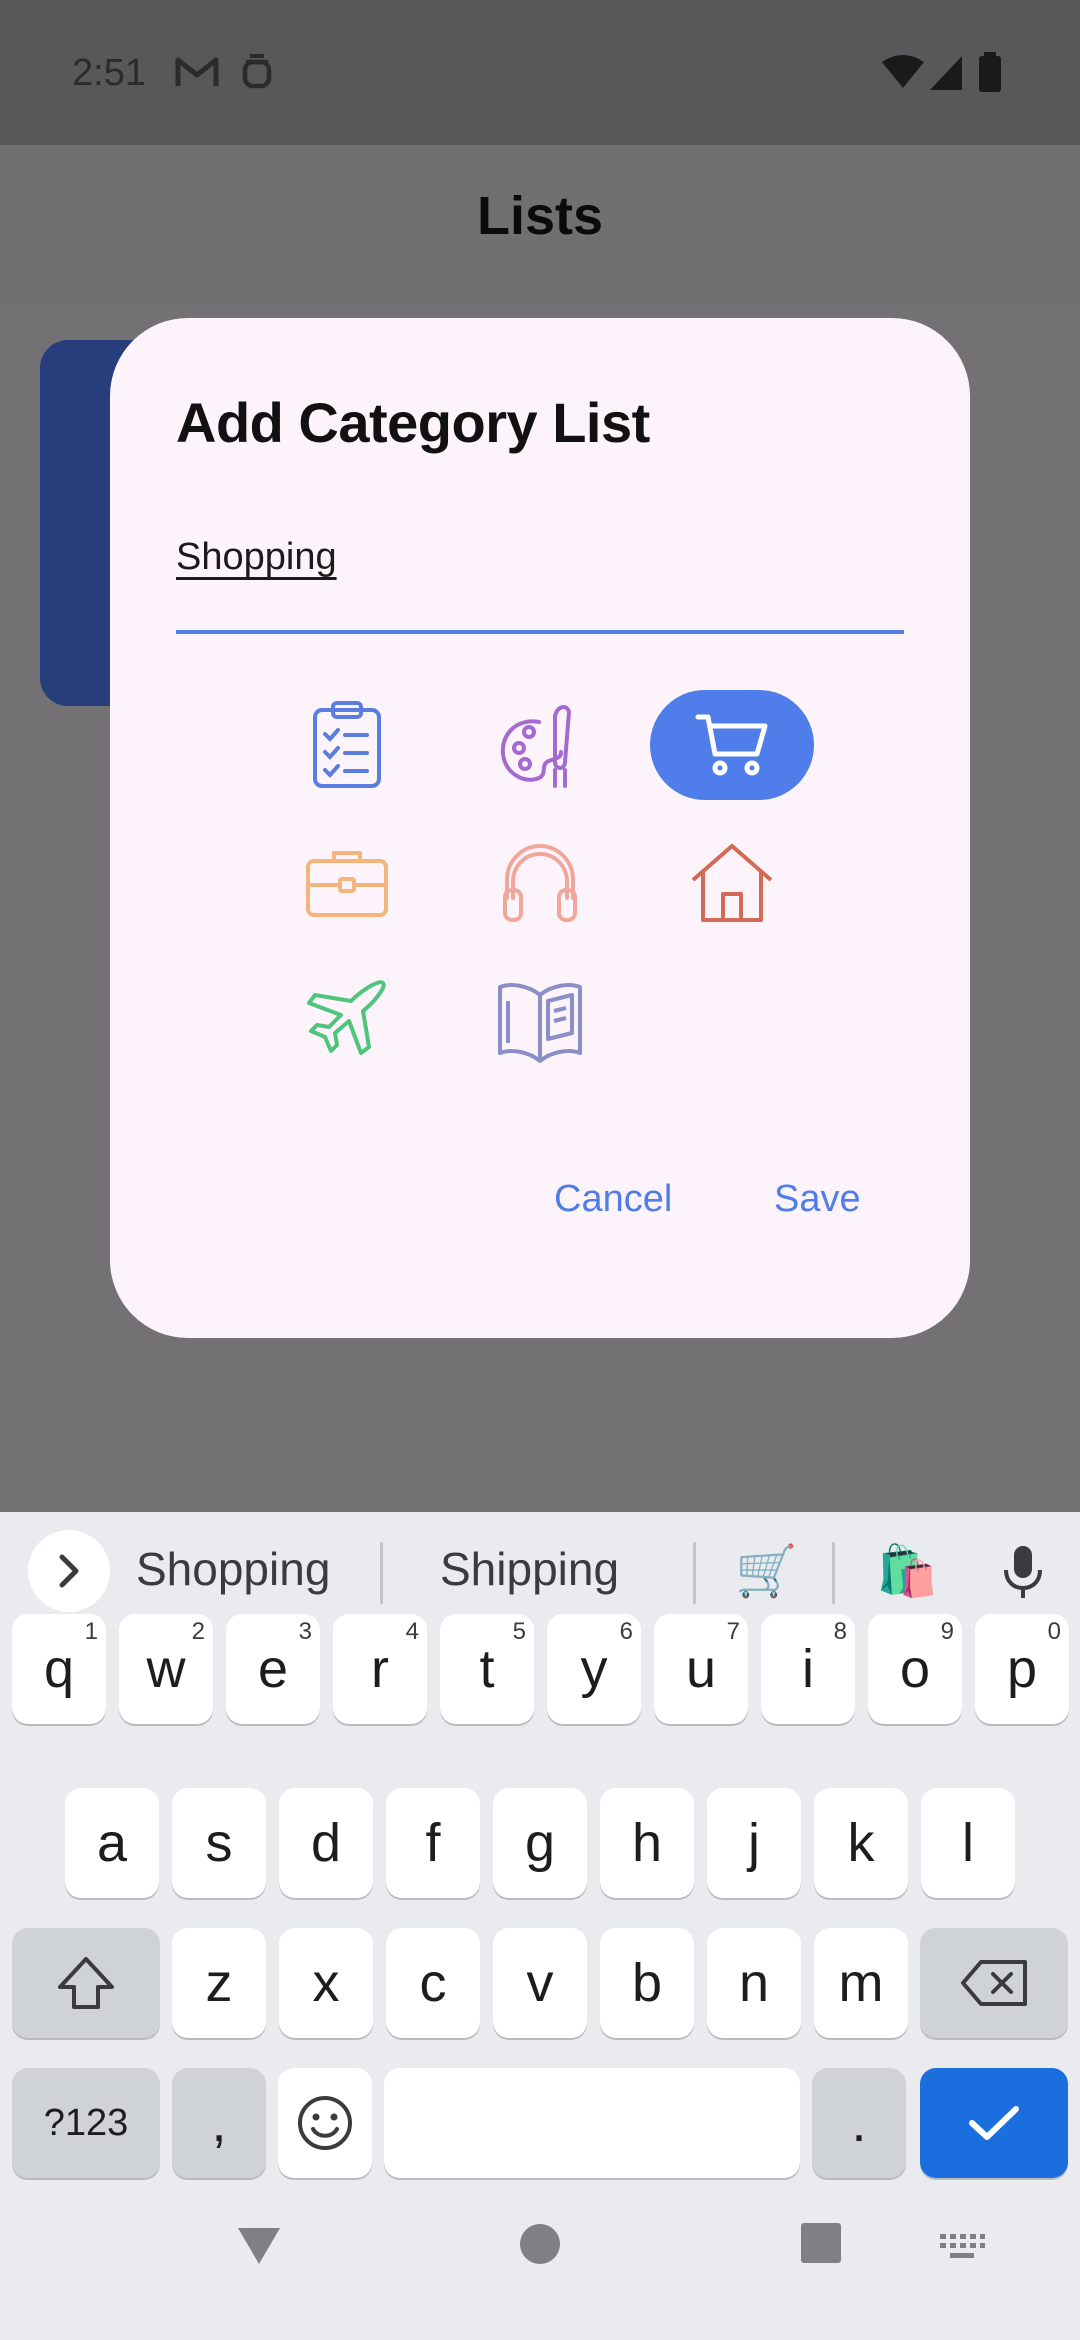  I want to click on home-icon, so click(540, 2244).